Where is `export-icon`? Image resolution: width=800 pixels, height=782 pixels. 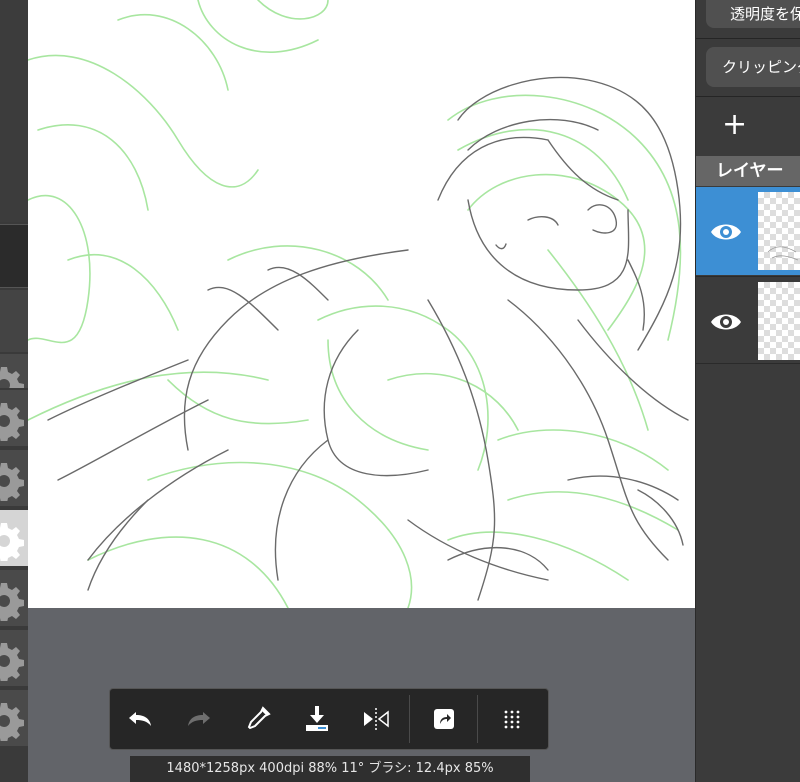
export-icon is located at coordinates (443, 719).